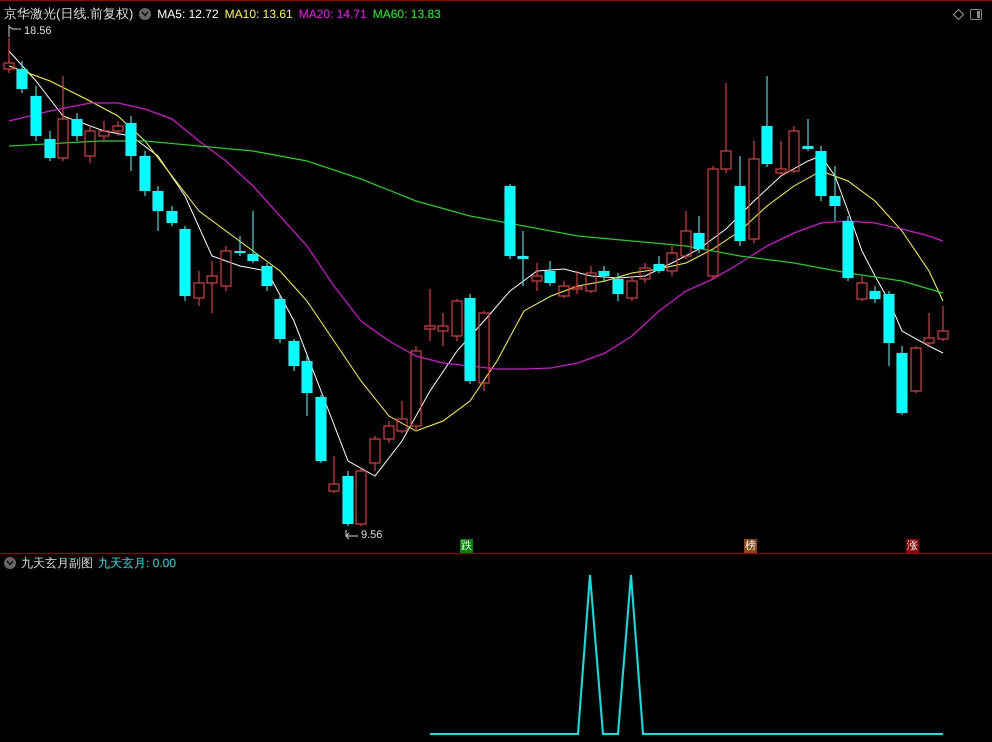  What do you see at coordinates (352, 535) in the screenshot?
I see `low-marker-icon` at bounding box center [352, 535].